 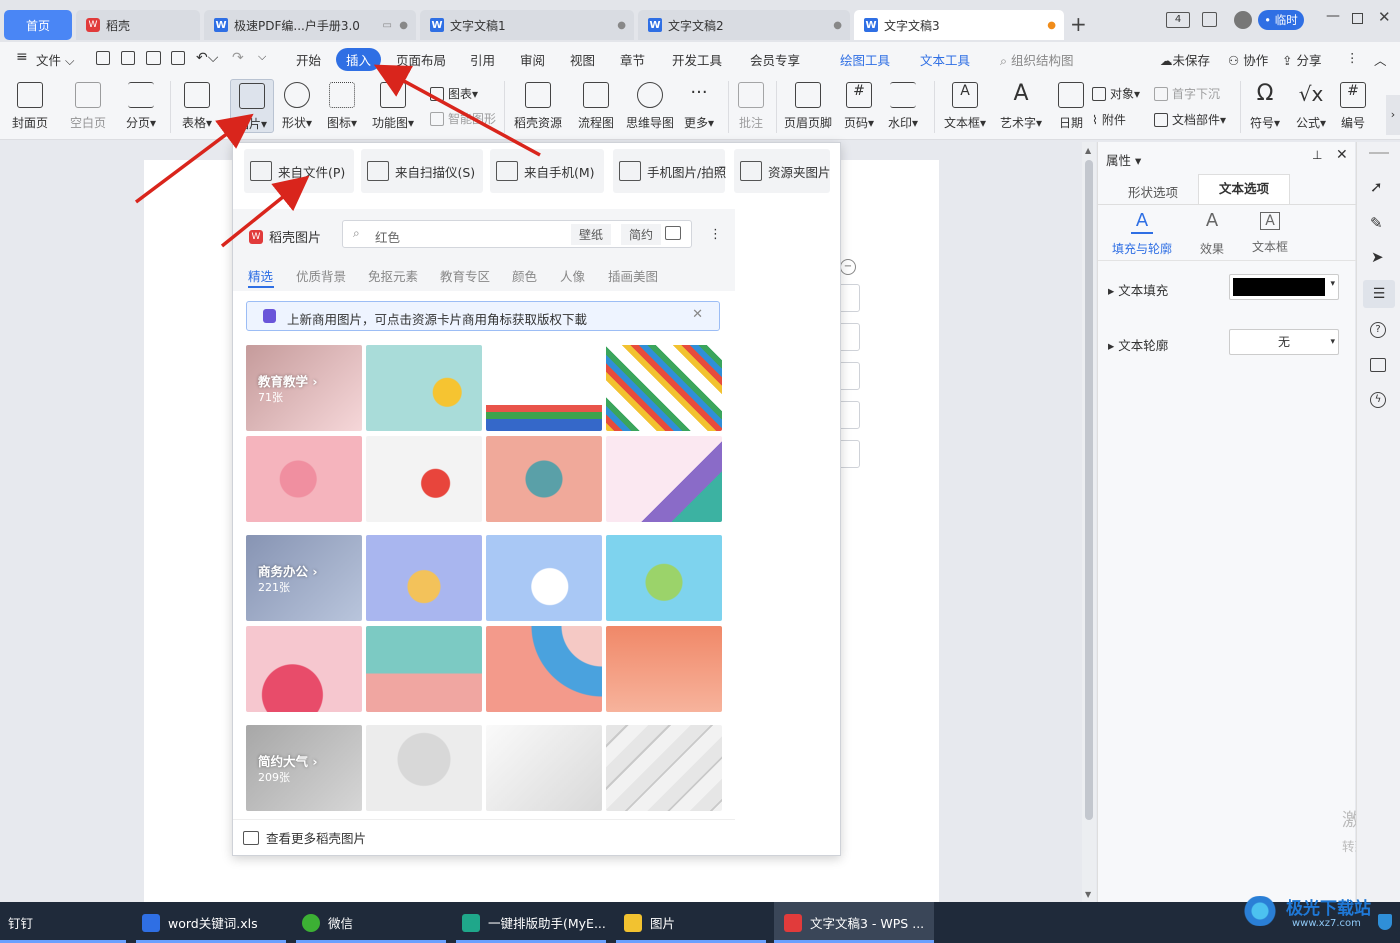 What do you see at coordinates (194, 158) in the screenshot?
I see `arrow-to-picture-button` at bounding box center [194, 158].